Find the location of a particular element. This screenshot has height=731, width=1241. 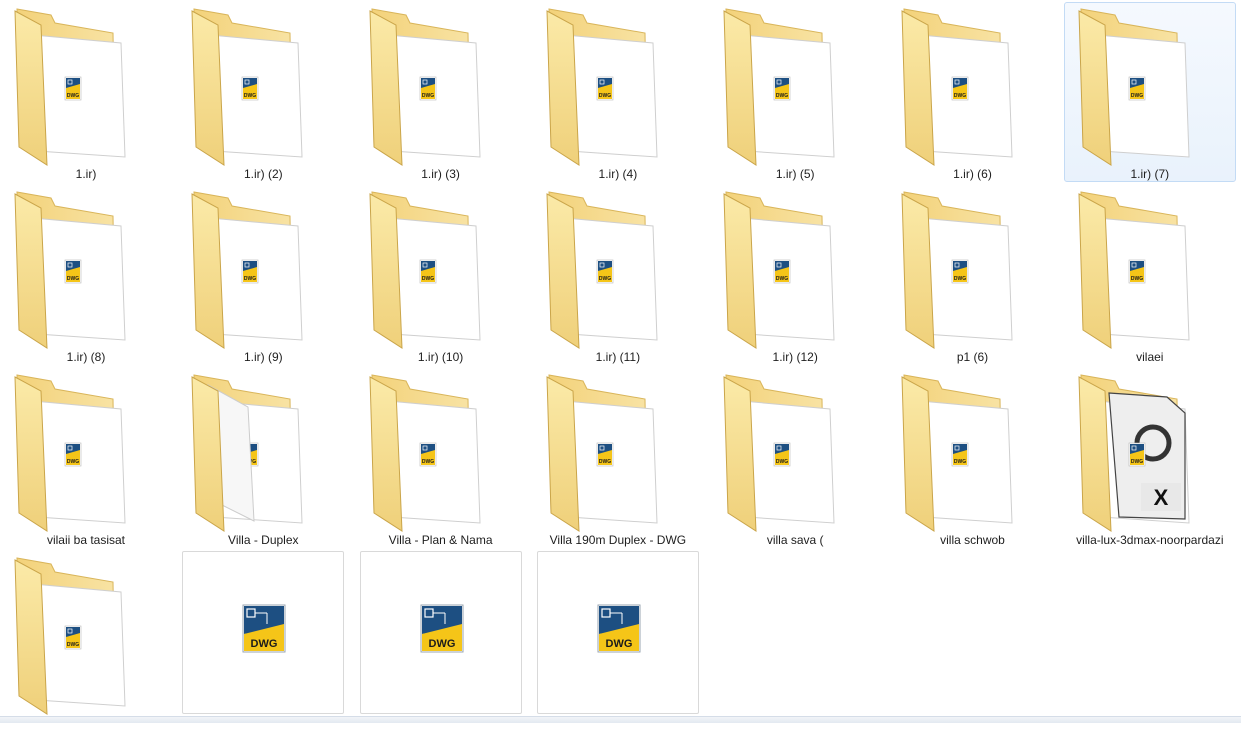

svg-text: X is located at coordinates (1160, 497).